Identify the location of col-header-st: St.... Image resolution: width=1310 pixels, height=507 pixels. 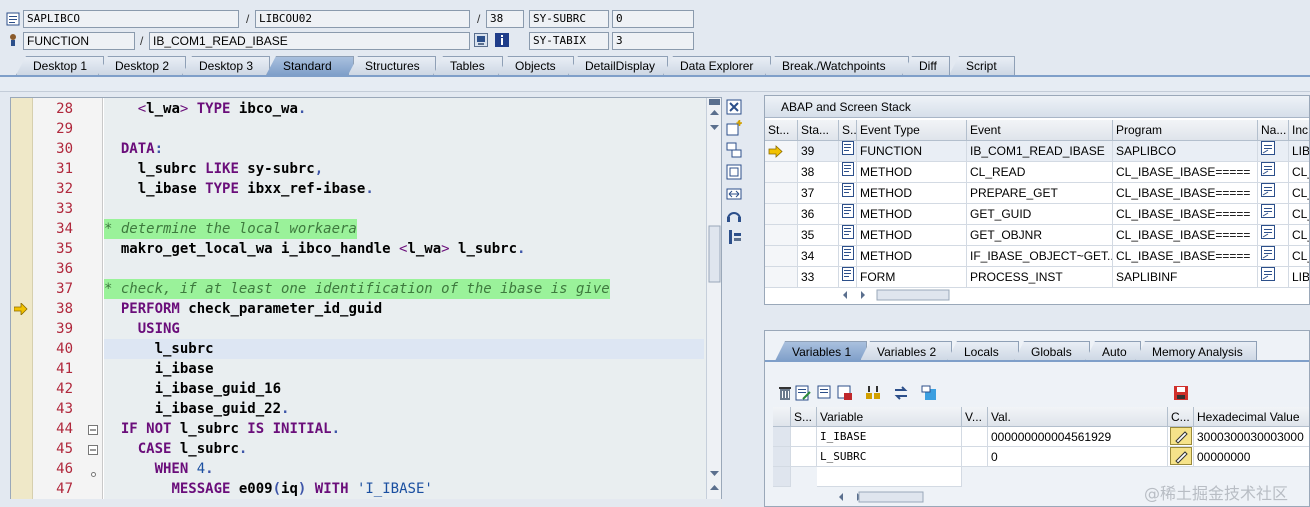
(781, 130).